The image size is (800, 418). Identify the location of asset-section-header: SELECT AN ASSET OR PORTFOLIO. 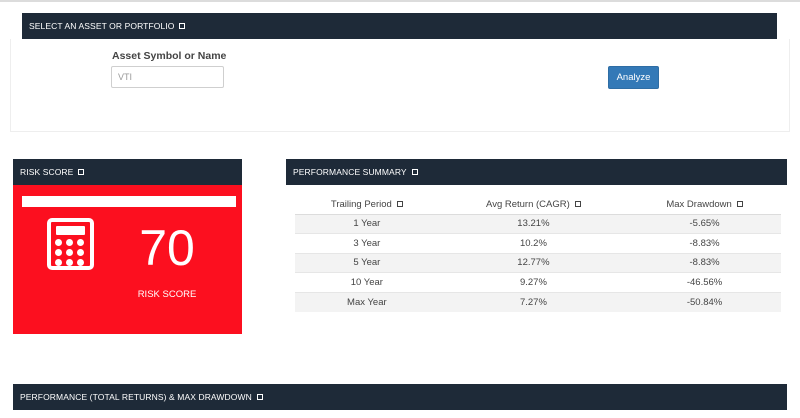
(399, 26).